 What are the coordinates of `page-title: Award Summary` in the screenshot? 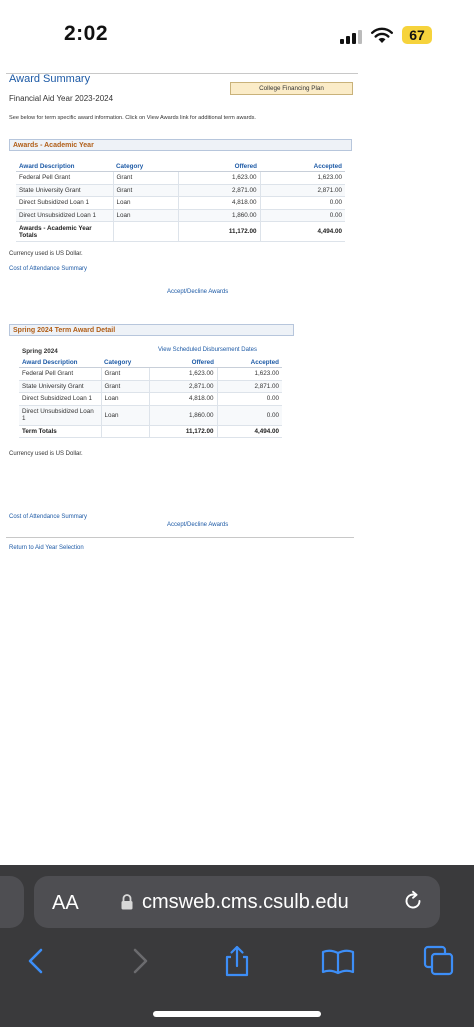 It's located at (50, 79).